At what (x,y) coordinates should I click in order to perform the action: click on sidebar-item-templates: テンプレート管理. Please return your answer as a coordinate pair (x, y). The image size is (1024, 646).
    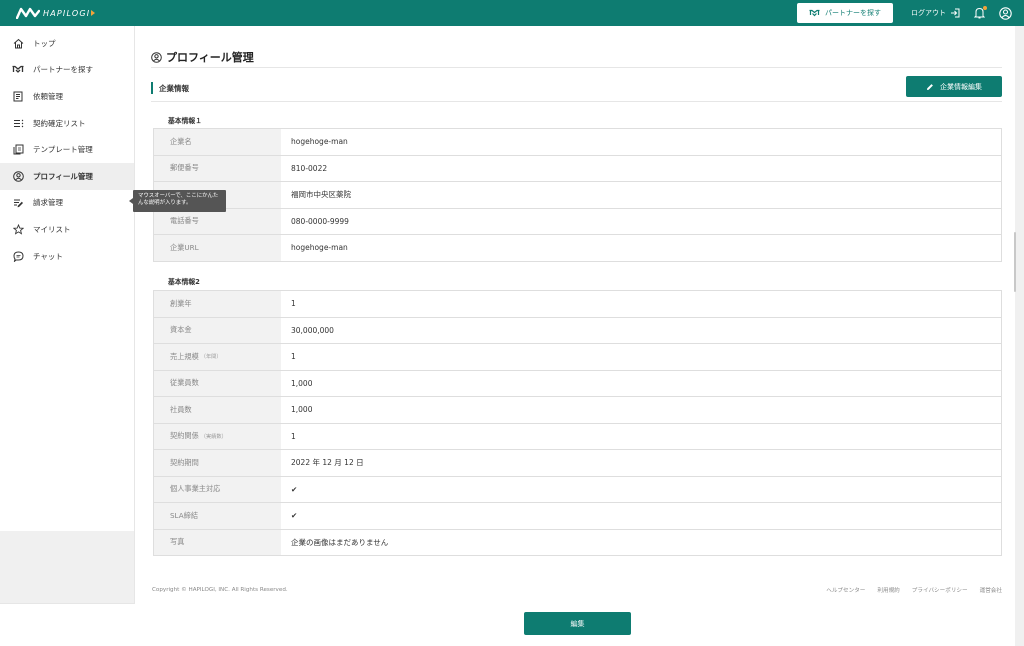
    Looking at the image, I should click on (67, 149).